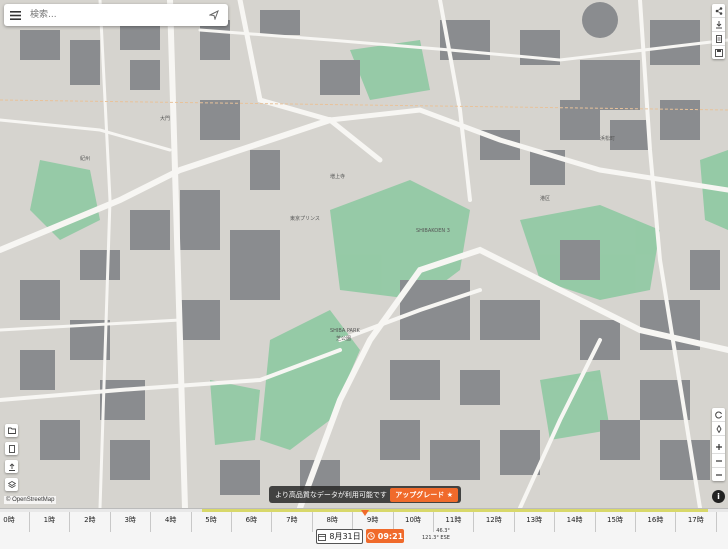 The height and width of the screenshot is (549, 728). Describe the element at coordinates (424, 494) in the screenshot. I see `upgrade-button: アップグレード ★` at that location.